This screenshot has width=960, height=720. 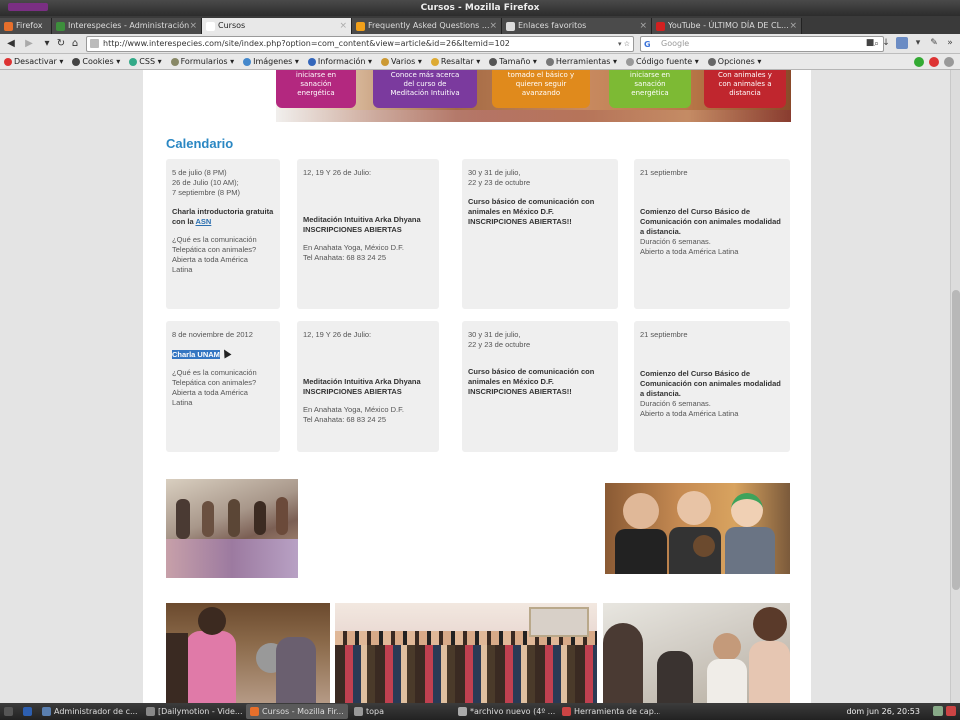 I want to click on tab-2: Cursos ×, so click(x=277, y=26).